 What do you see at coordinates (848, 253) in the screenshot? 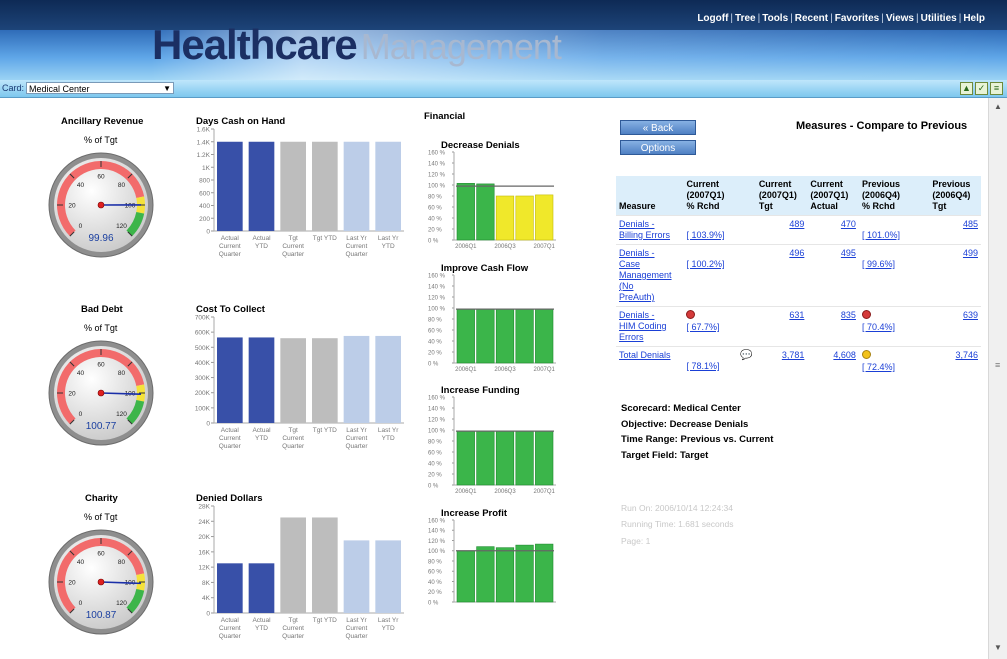
I see `cur-act-link: 495` at bounding box center [848, 253].